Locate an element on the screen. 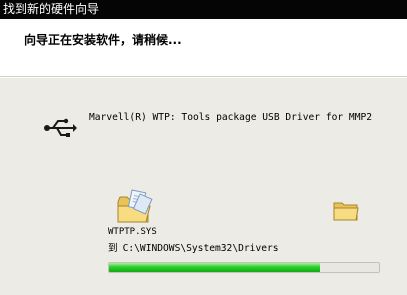 This screenshot has height=295, width=407. progress-bar-fill is located at coordinates (214, 267).